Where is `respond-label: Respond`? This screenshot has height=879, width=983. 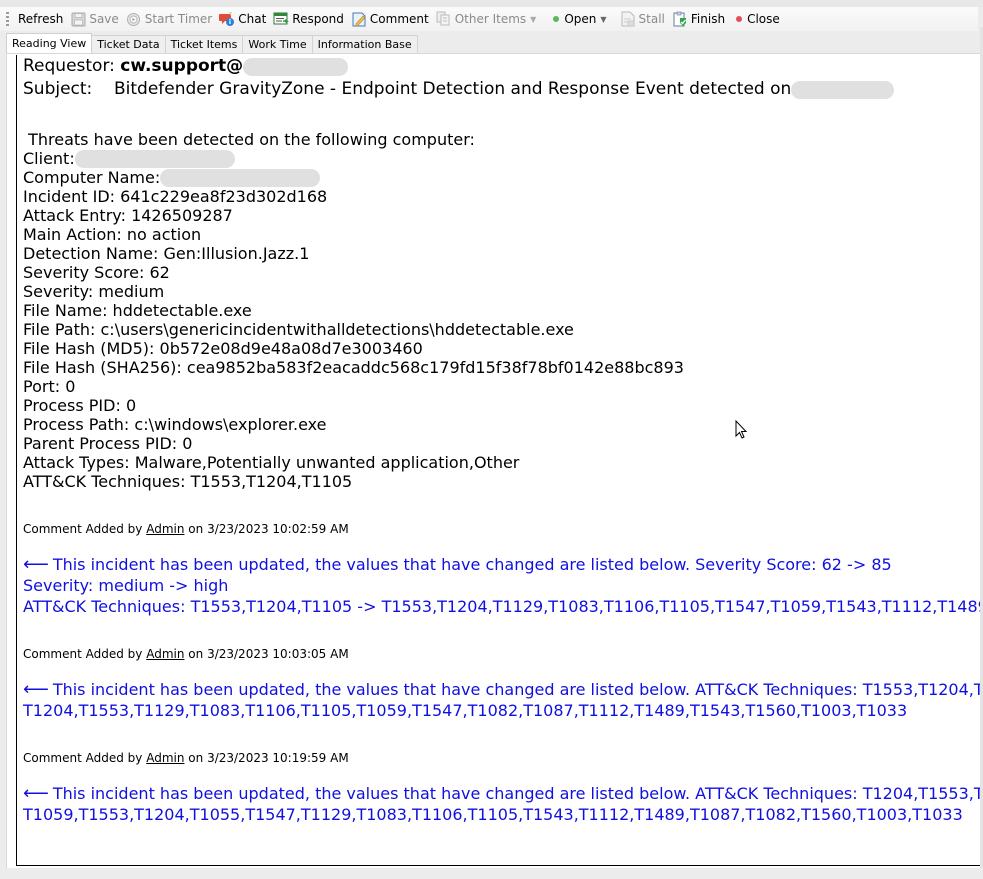
respond-label: Respond is located at coordinates (318, 19).